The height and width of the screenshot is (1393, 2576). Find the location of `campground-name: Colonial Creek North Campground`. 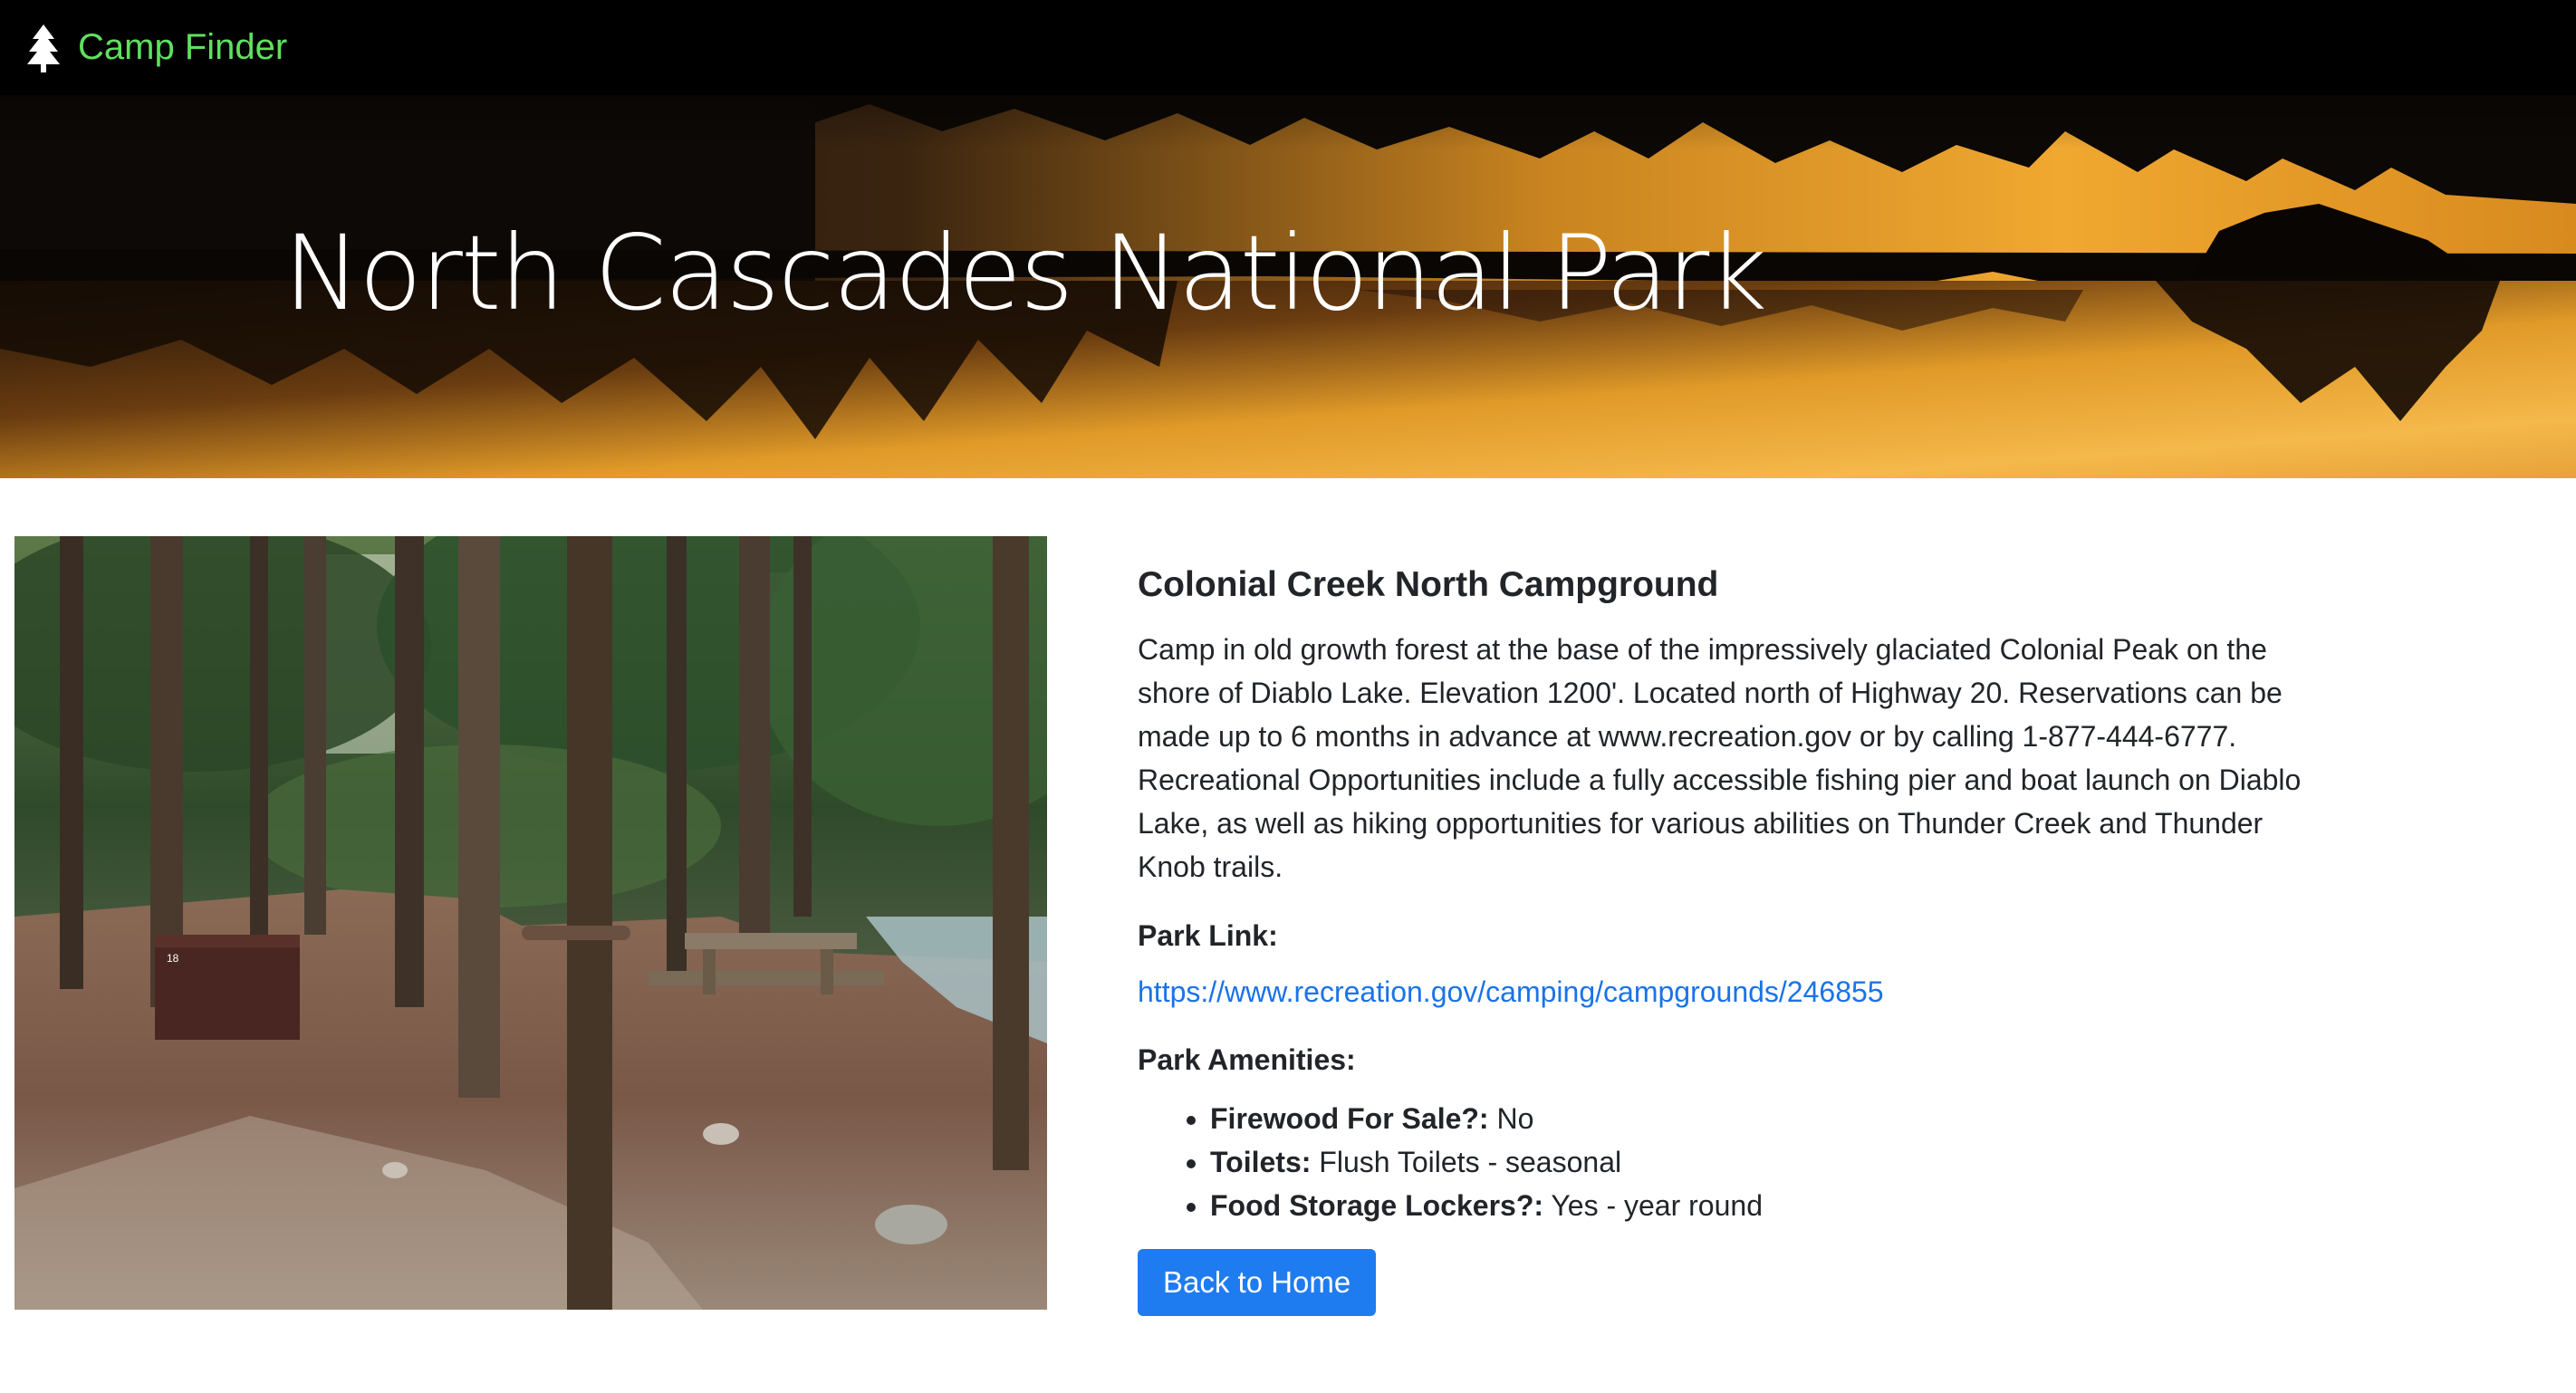

campground-name: Colonial Creek North Campground is located at coordinates (1428, 584).